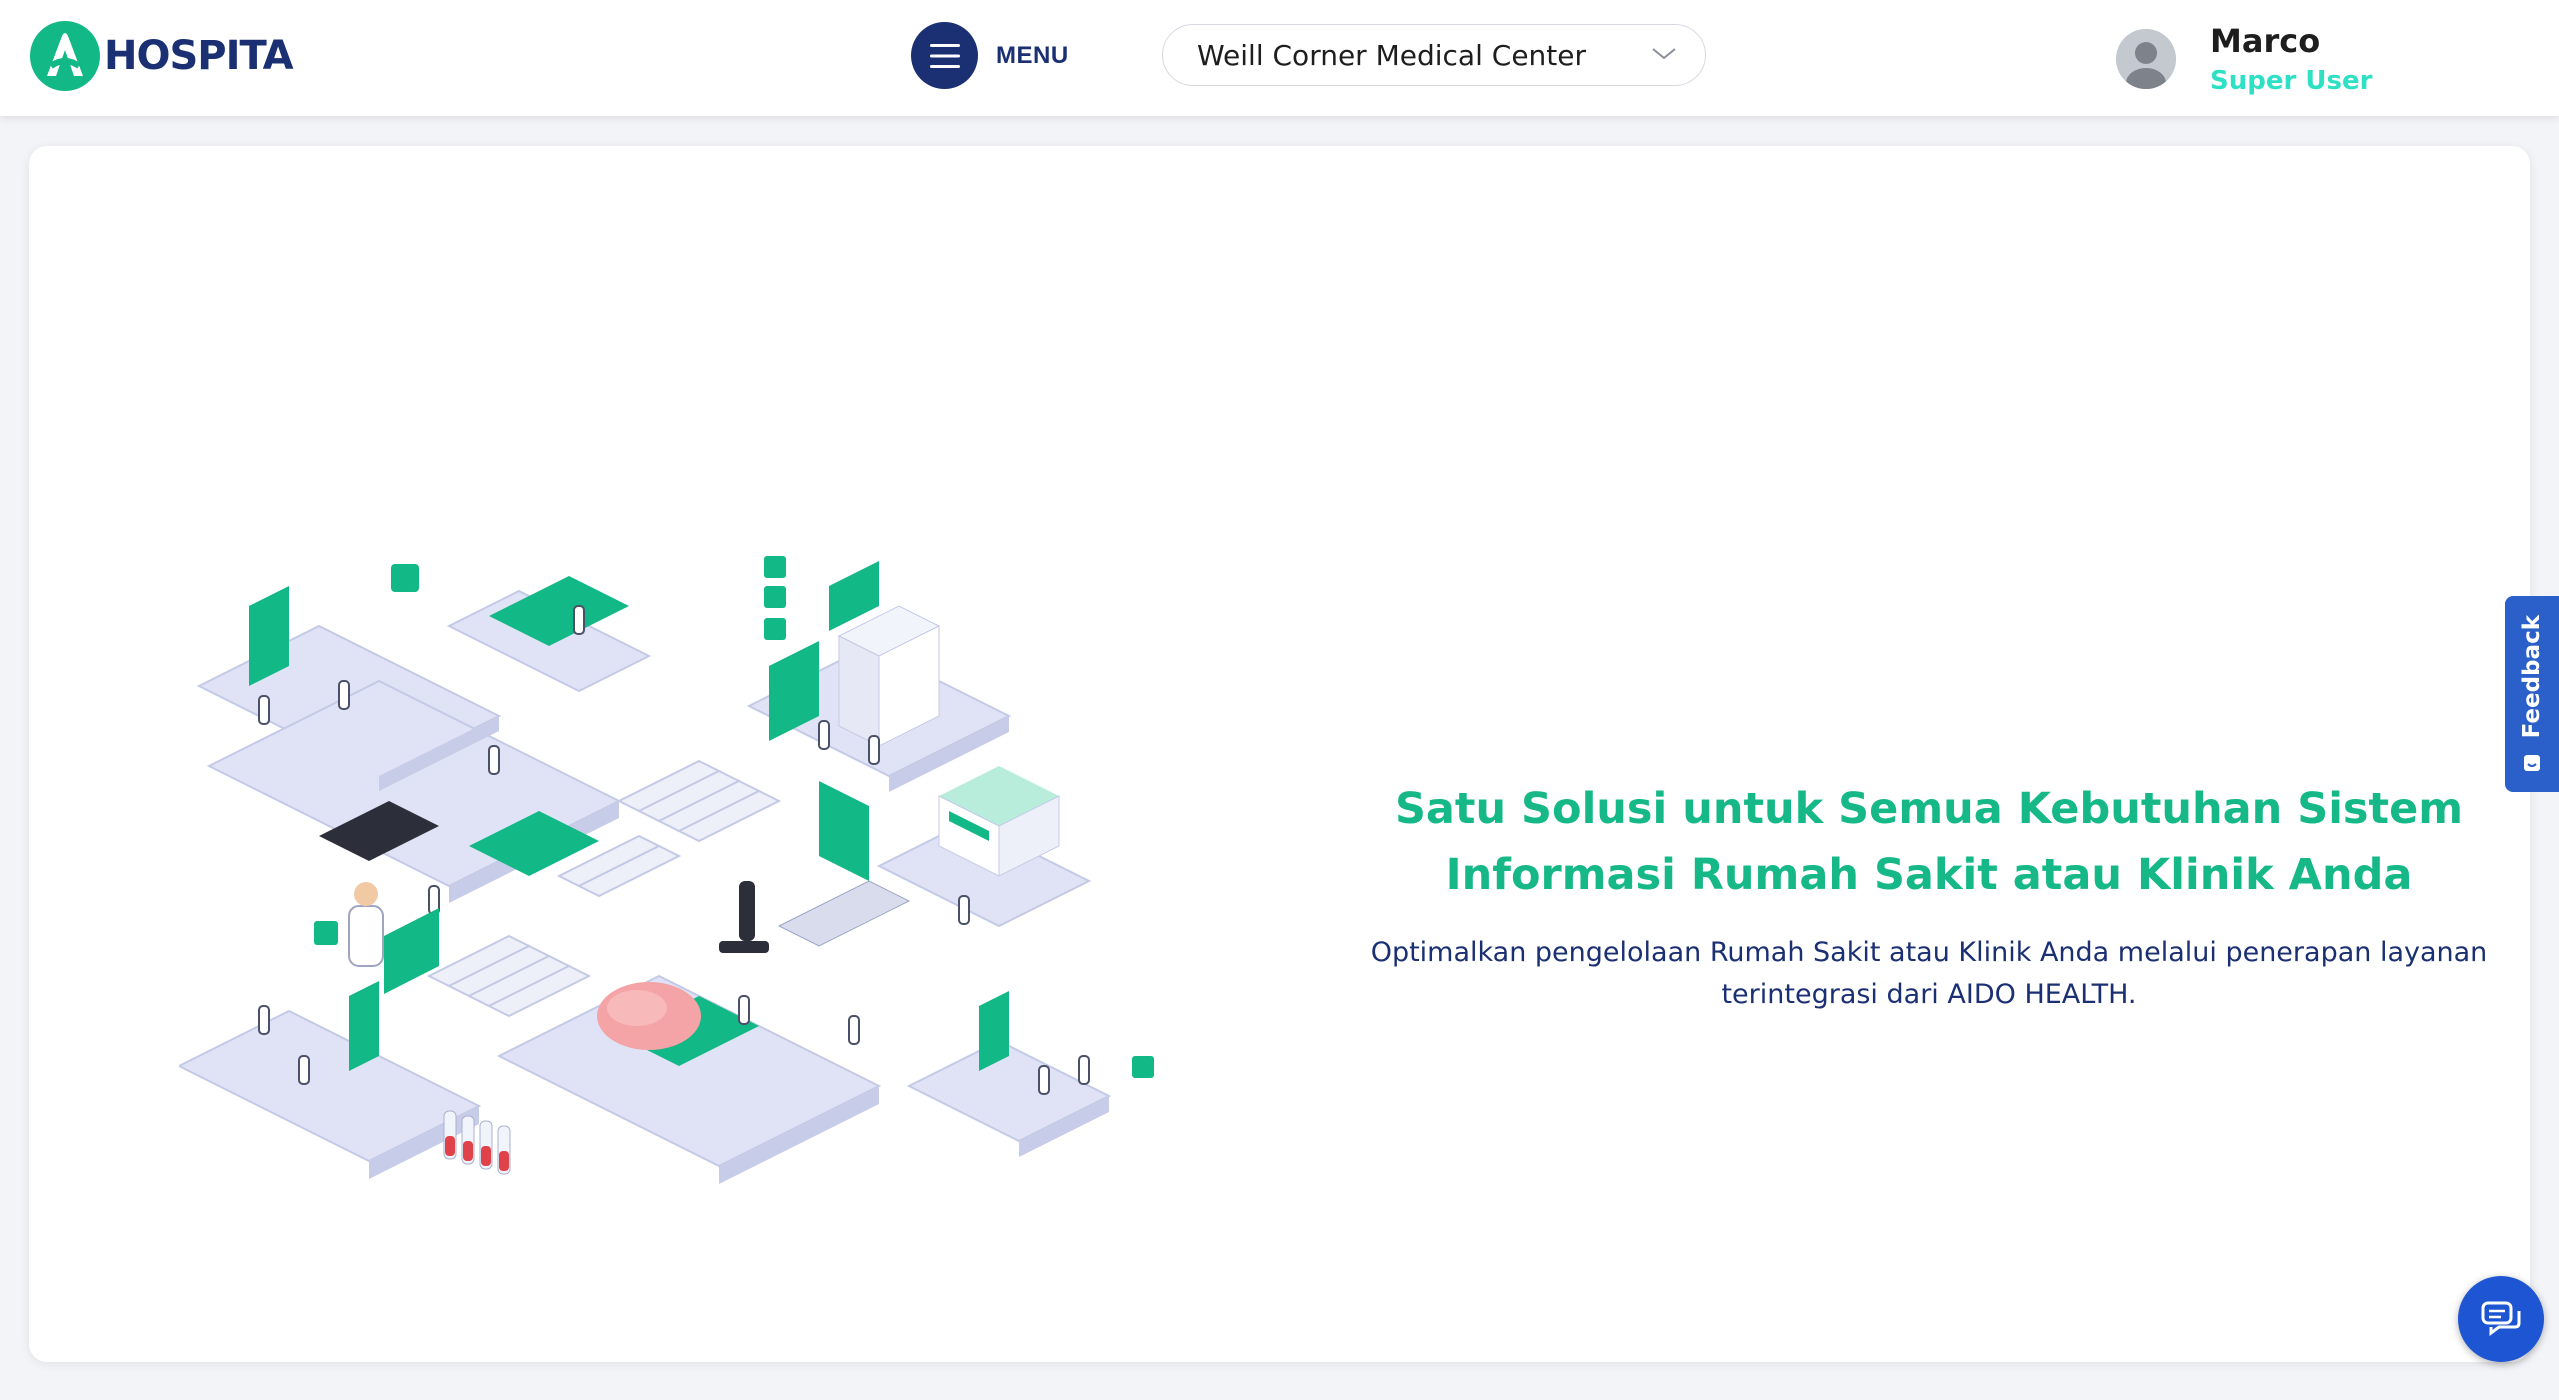 The height and width of the screenshot is (1400, 2559). What do you see at coordinates (1929, 875) in the screenshot?
I see `hero-headline-line2: Informasi Rumah Sakit atau Klinik Anda` at bounding box center [1929, 875].